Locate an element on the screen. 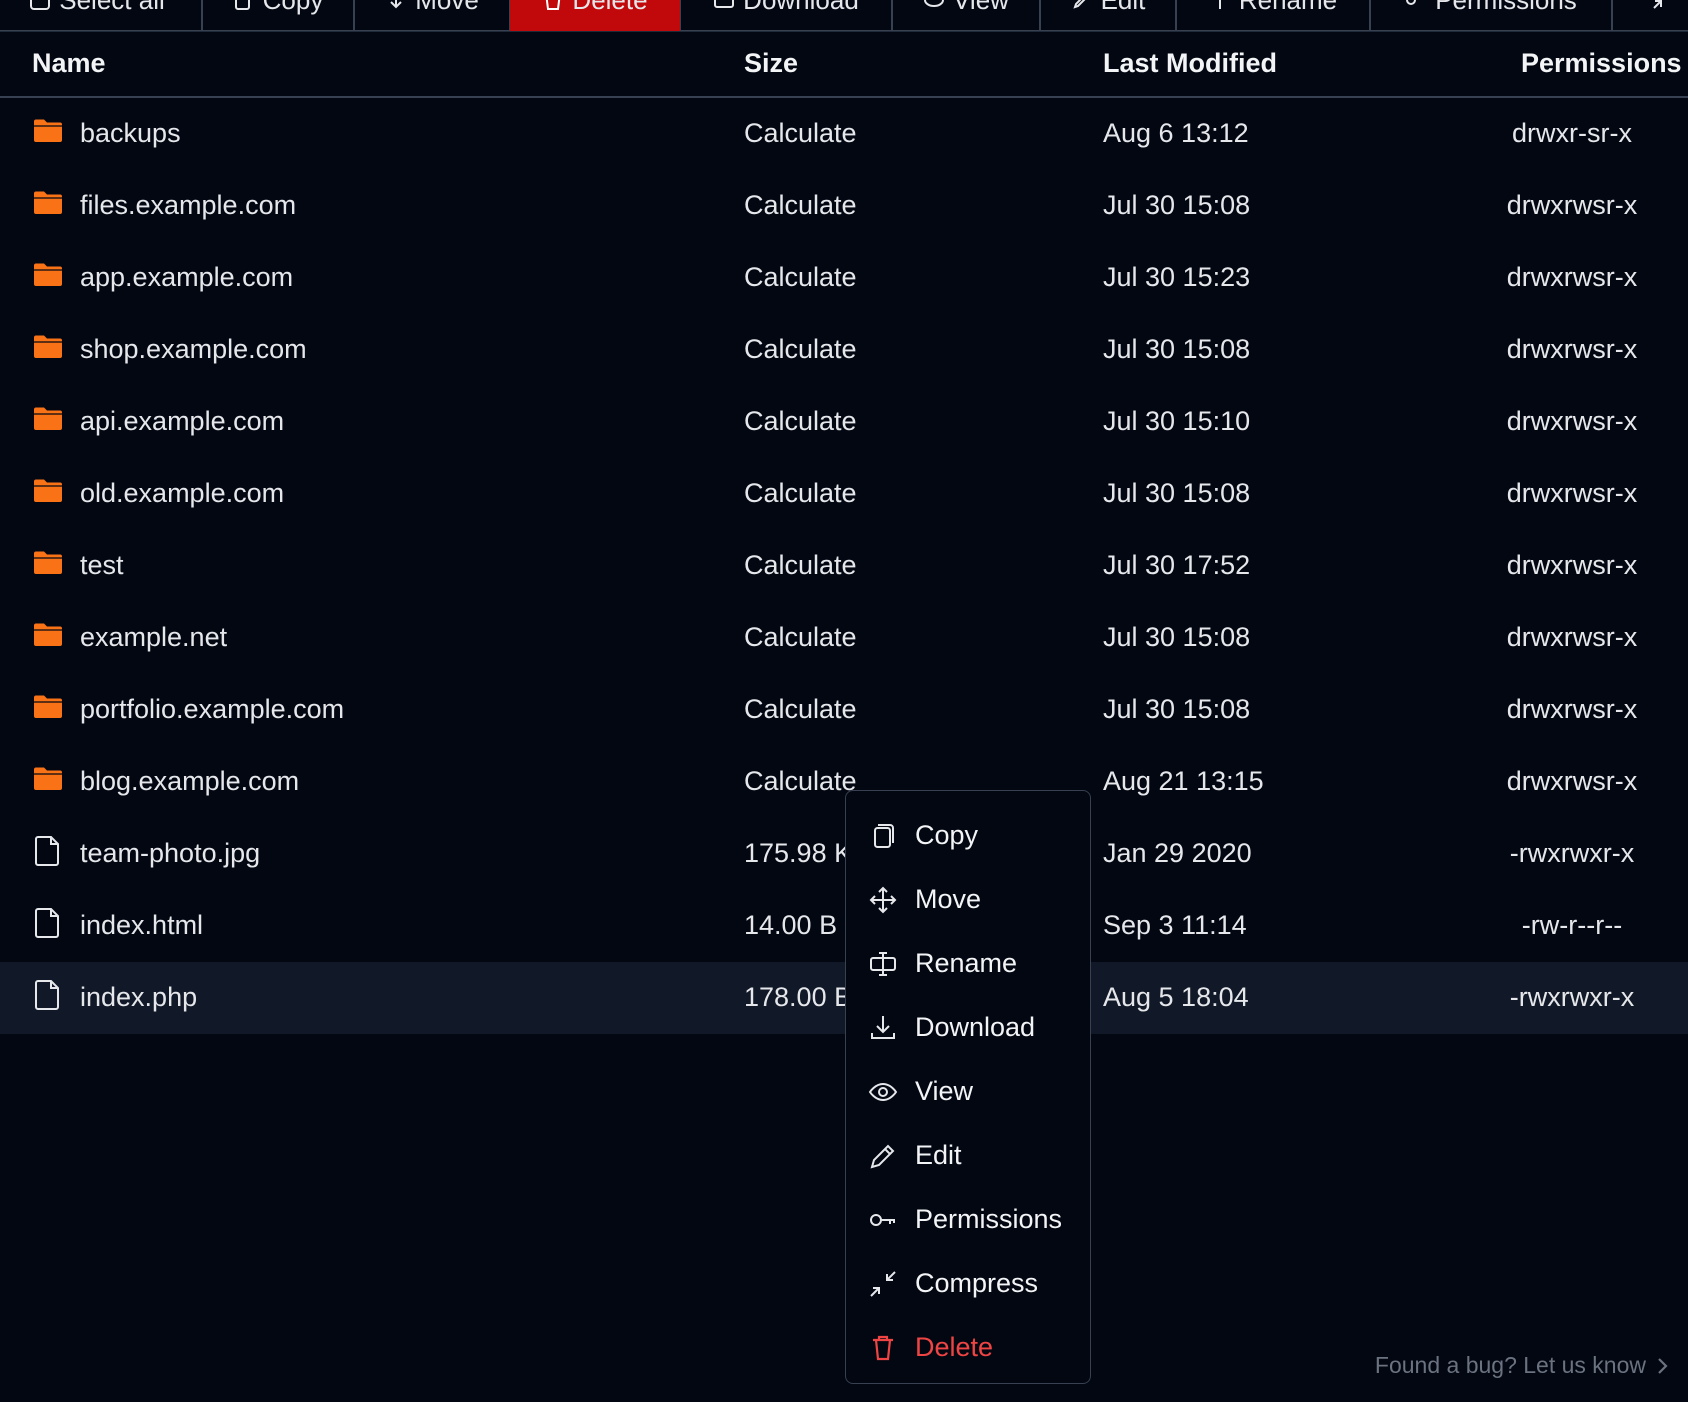 The height and width of the screenshot is (1402, 1688). select-all-icon is located at coordinates (40, 5).